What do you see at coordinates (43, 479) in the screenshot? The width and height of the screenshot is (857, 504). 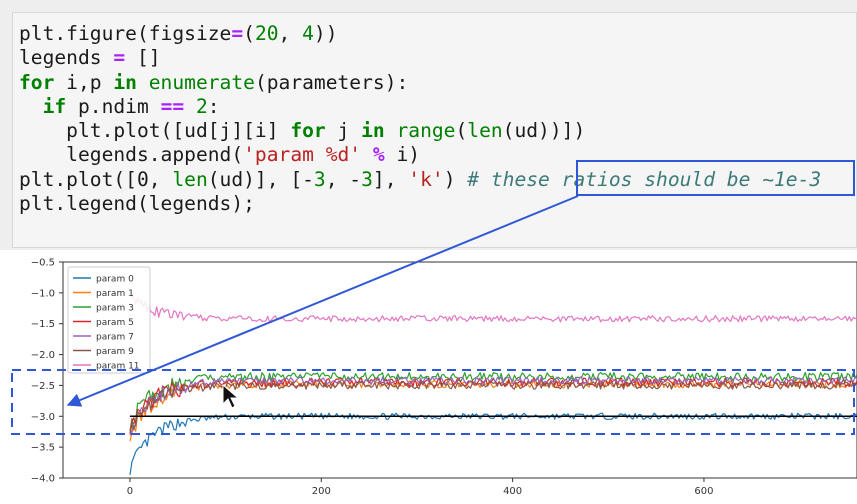 I see `y-tick-label: −4.0` at bounding box center [43, 479].